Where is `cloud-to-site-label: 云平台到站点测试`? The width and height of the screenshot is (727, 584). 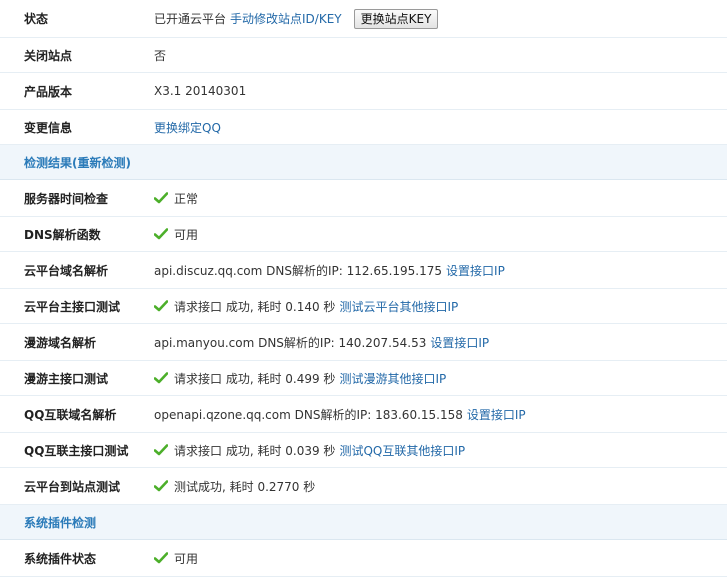
cloud-to-site-label: 云平台到站点测试 is located at coordinates (72, 486).